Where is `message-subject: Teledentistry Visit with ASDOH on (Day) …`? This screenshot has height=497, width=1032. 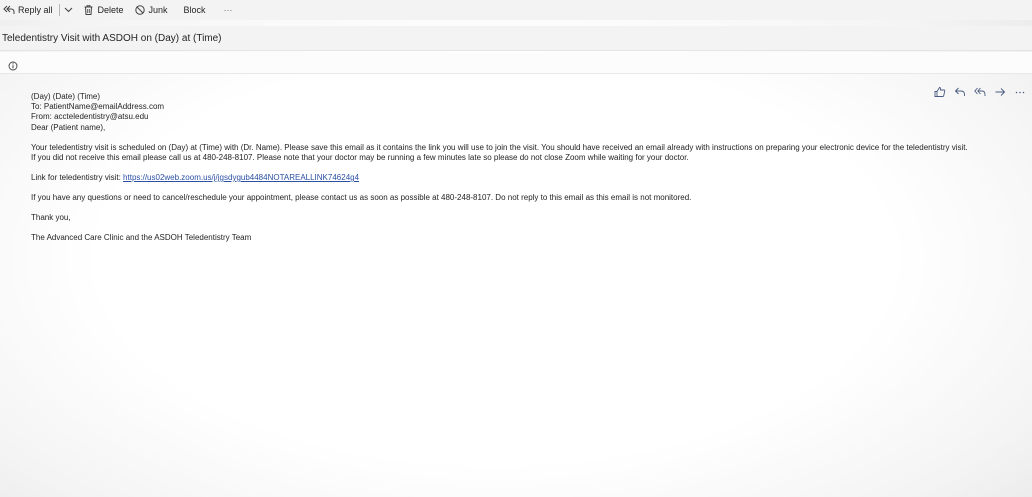
message-subject: Teledentistry Visit with ASDOH on (Day) … is located at coordinates (112, 38).